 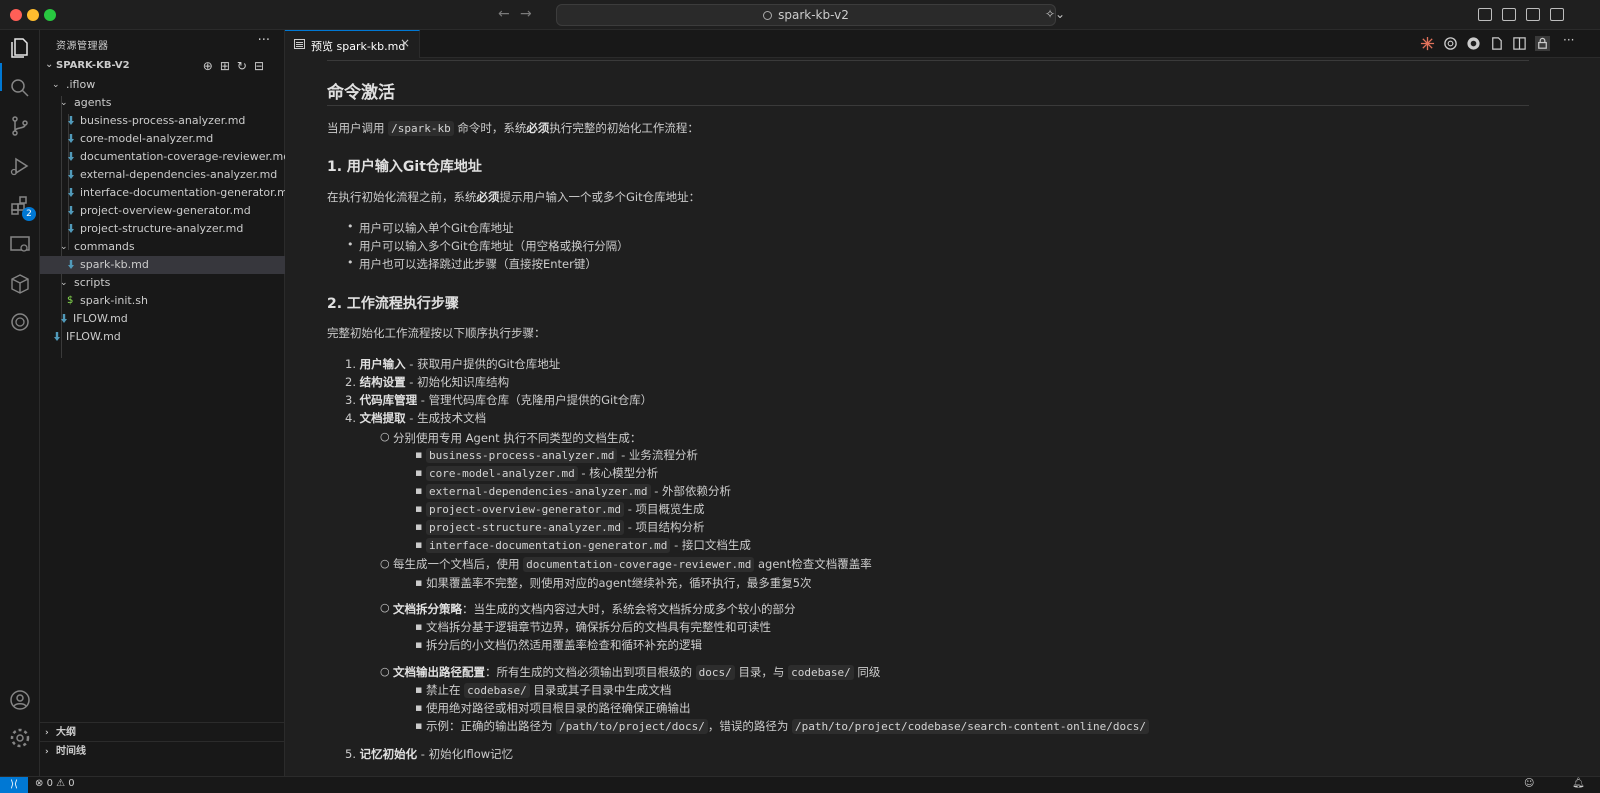 What do you see at coordinates (162, 301) in the screenshot?
I see `tree-file: $ spark-init.sh` at bounding box center [162, 301].